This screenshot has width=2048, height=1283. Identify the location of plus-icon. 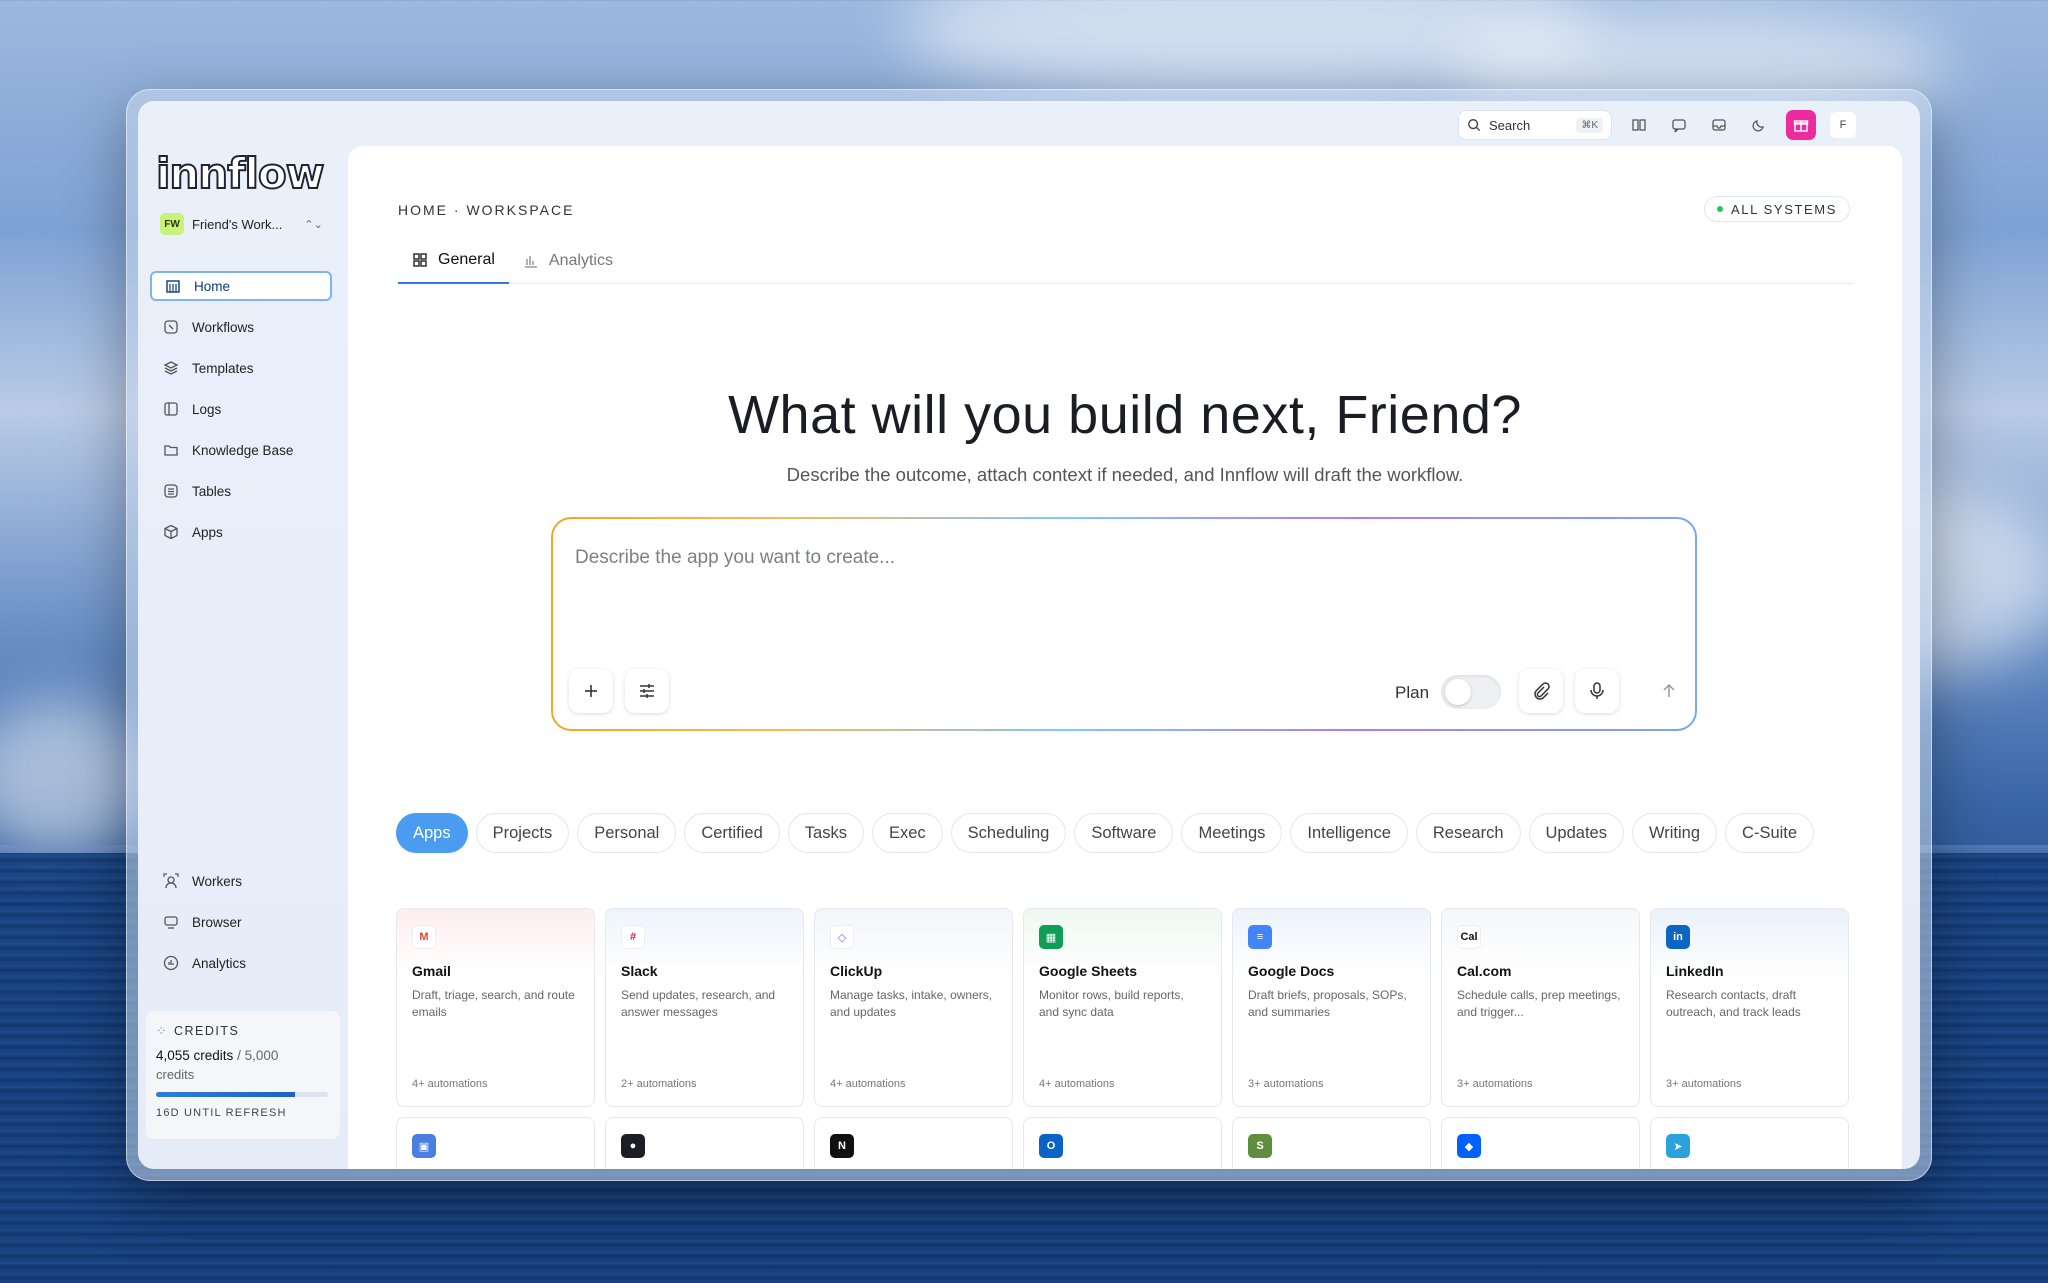
(591, 691).